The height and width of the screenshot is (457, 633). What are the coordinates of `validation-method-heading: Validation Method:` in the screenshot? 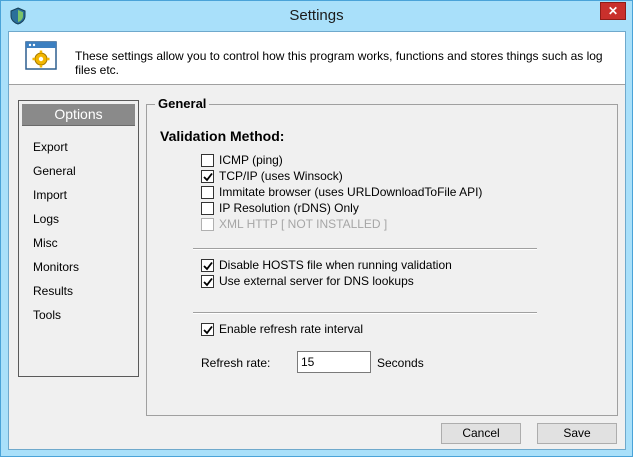 It's located at (222, 136).